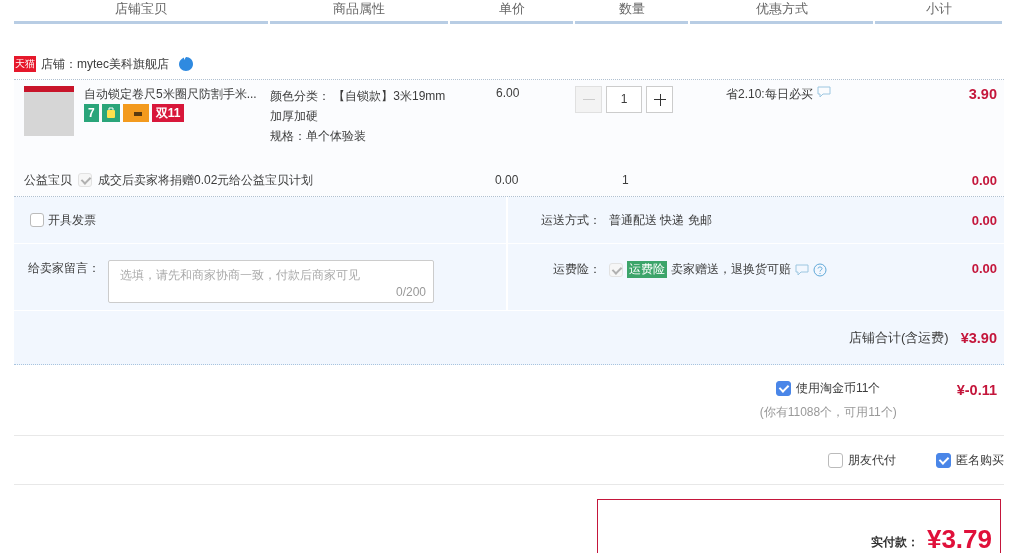  I want to click on placeholder: 选填，请先和商家协商一致，付款后商家可见, so click(240, 275).